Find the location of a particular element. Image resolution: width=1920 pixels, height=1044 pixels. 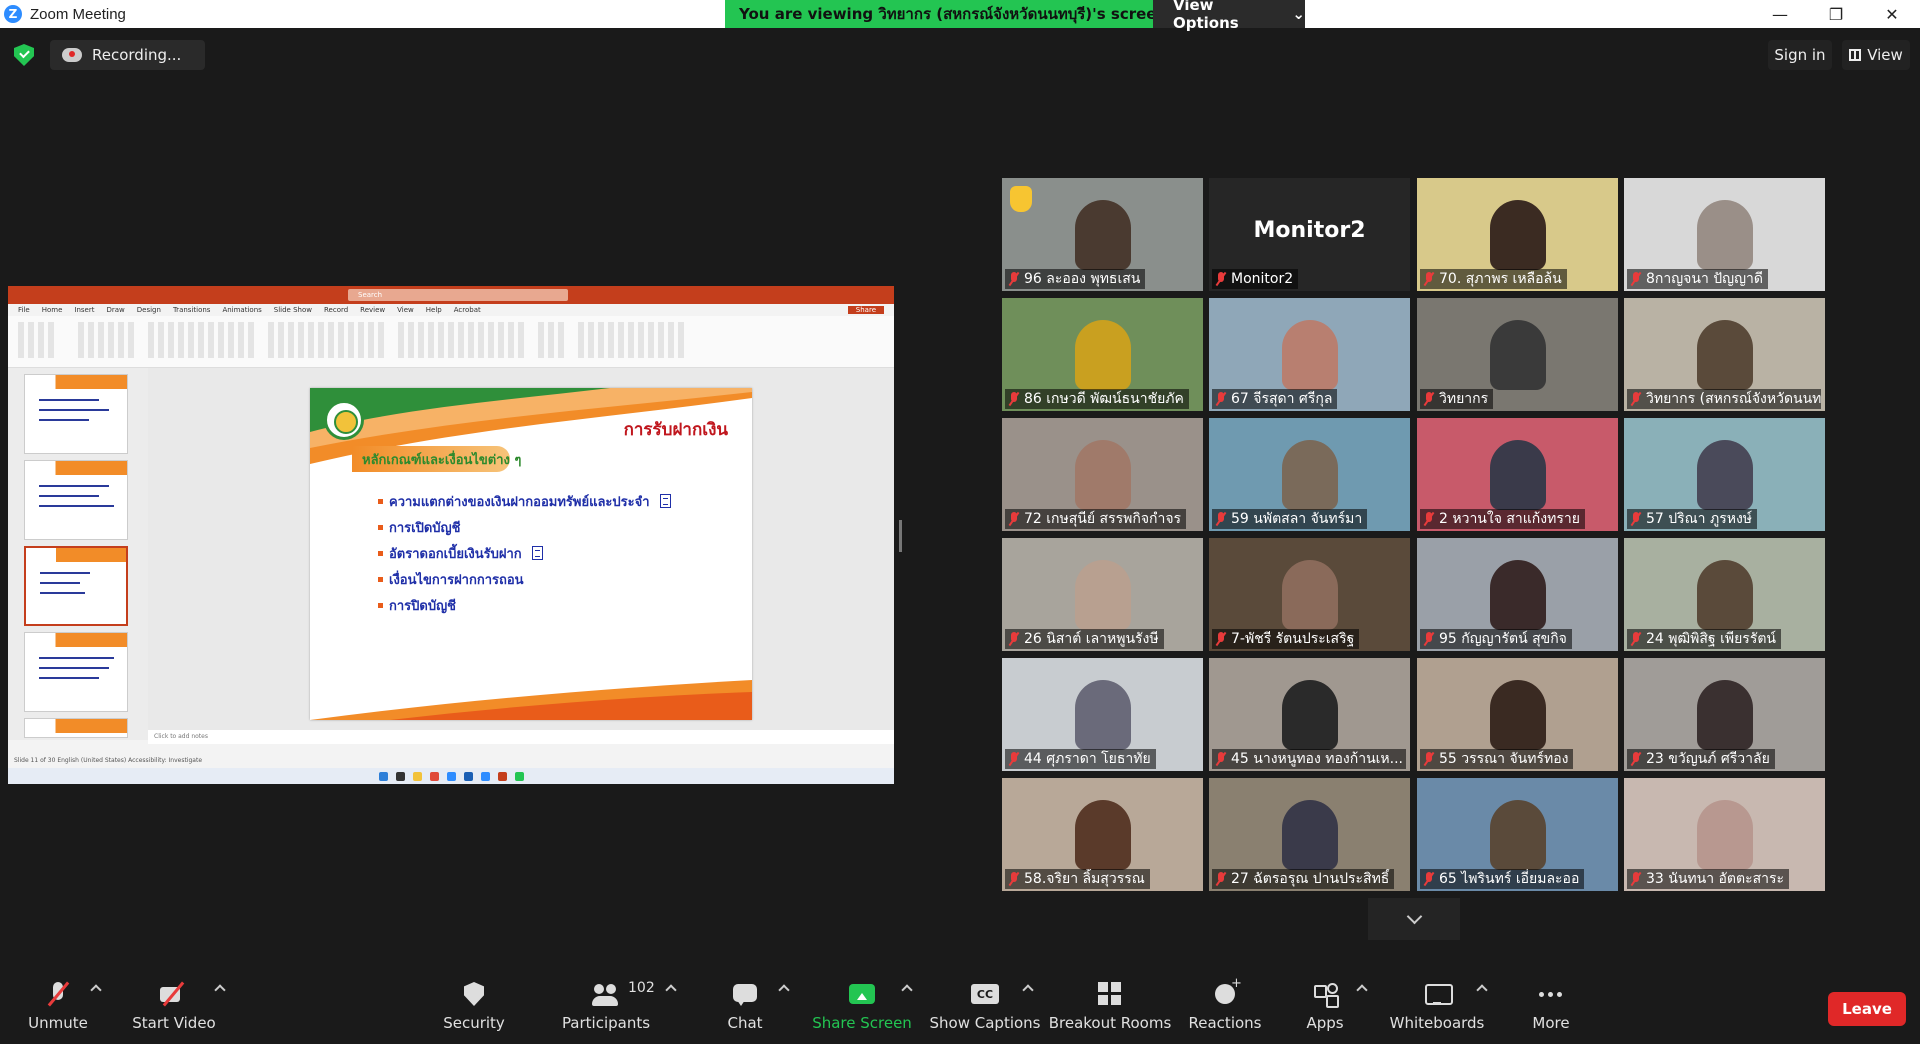

participant-video-tile: 70. สุภาพร เหลือล้น is located at coordinates (1517, 234).